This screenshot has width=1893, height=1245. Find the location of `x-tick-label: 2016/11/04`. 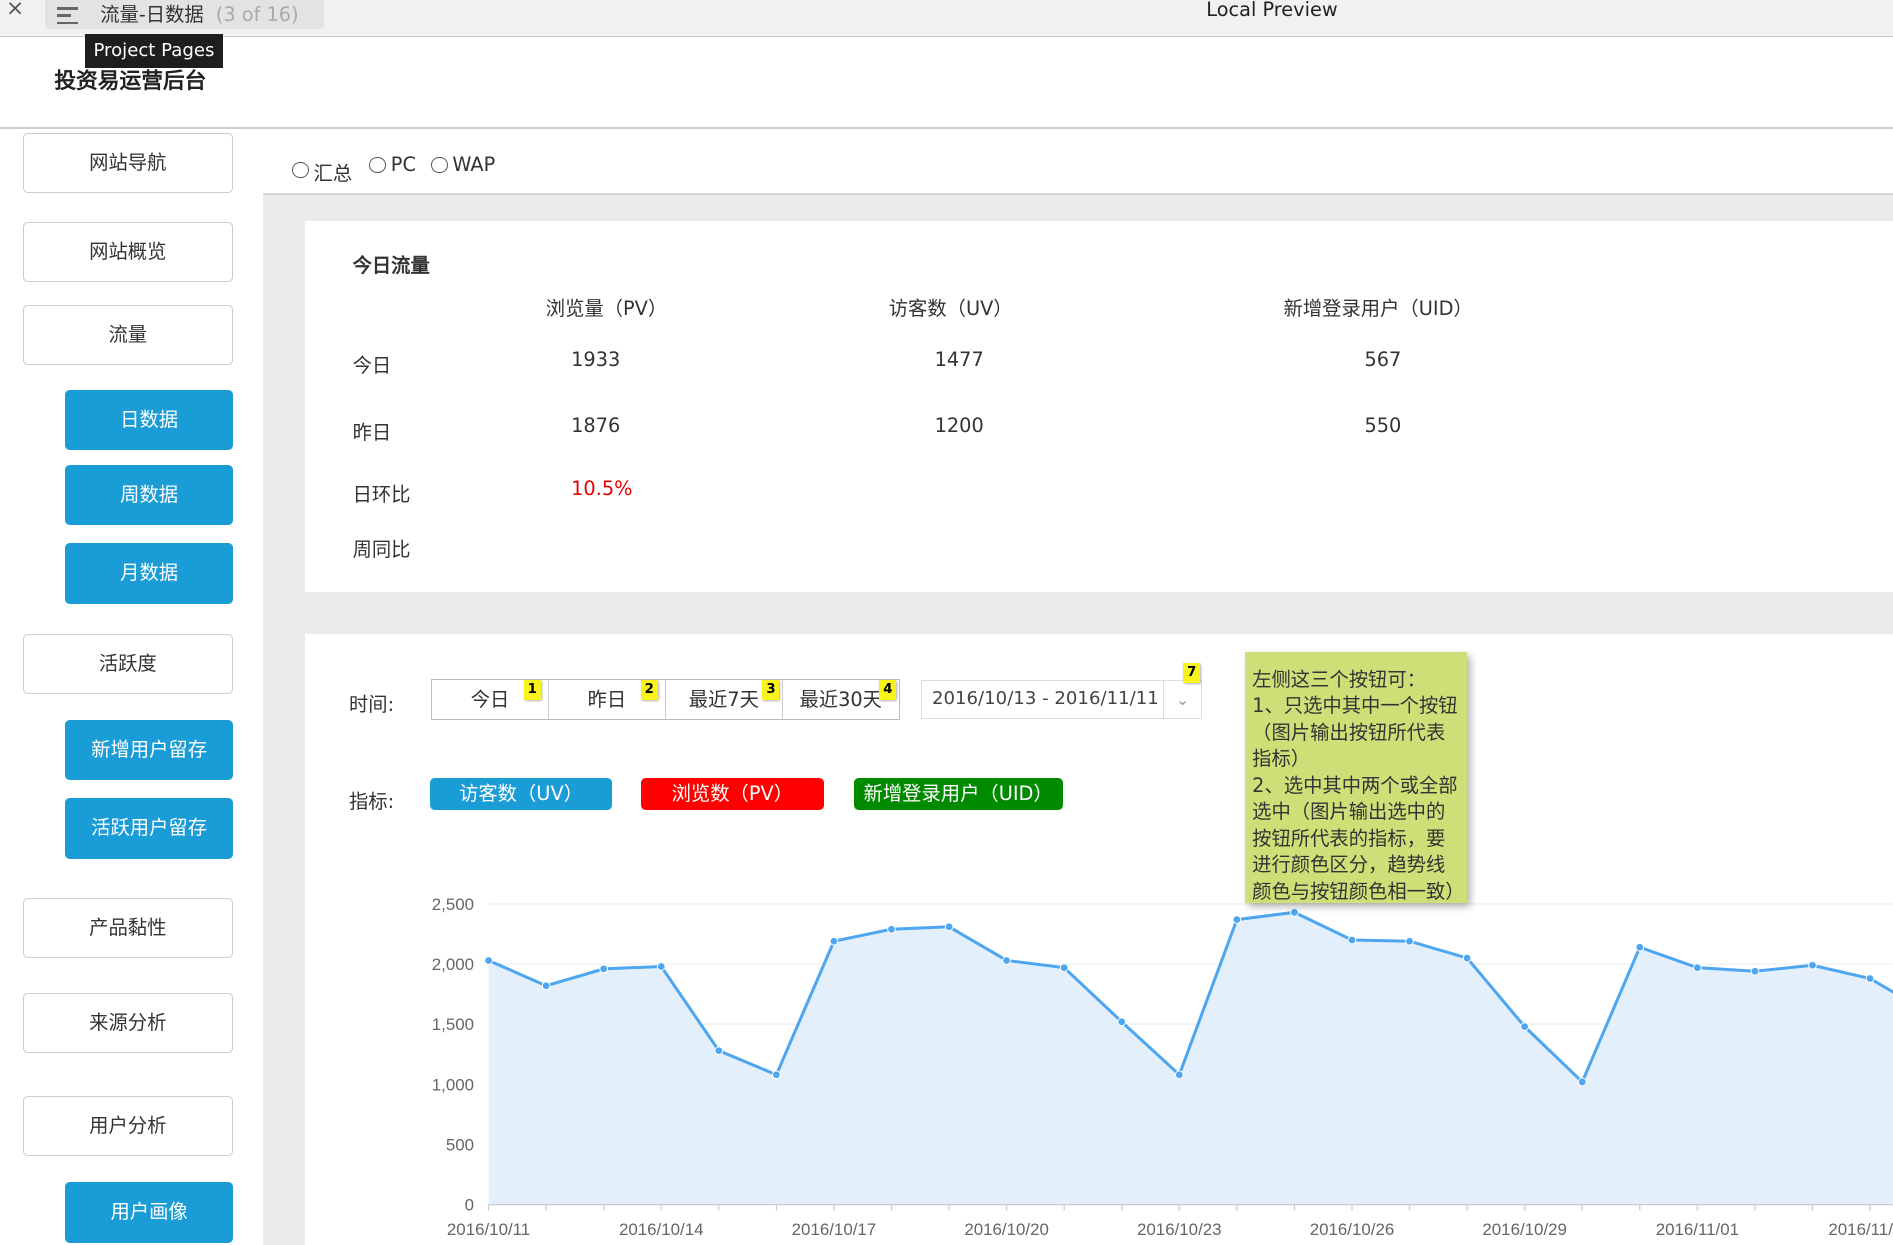

x-tick-label: 2016/11/04 is located at coordinates (1861, 1229).